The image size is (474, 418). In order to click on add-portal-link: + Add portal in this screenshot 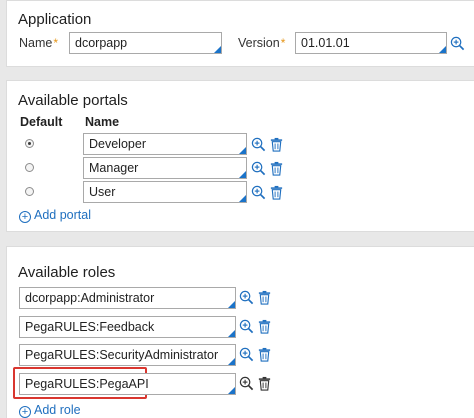, I will do `click(55, 215)`.